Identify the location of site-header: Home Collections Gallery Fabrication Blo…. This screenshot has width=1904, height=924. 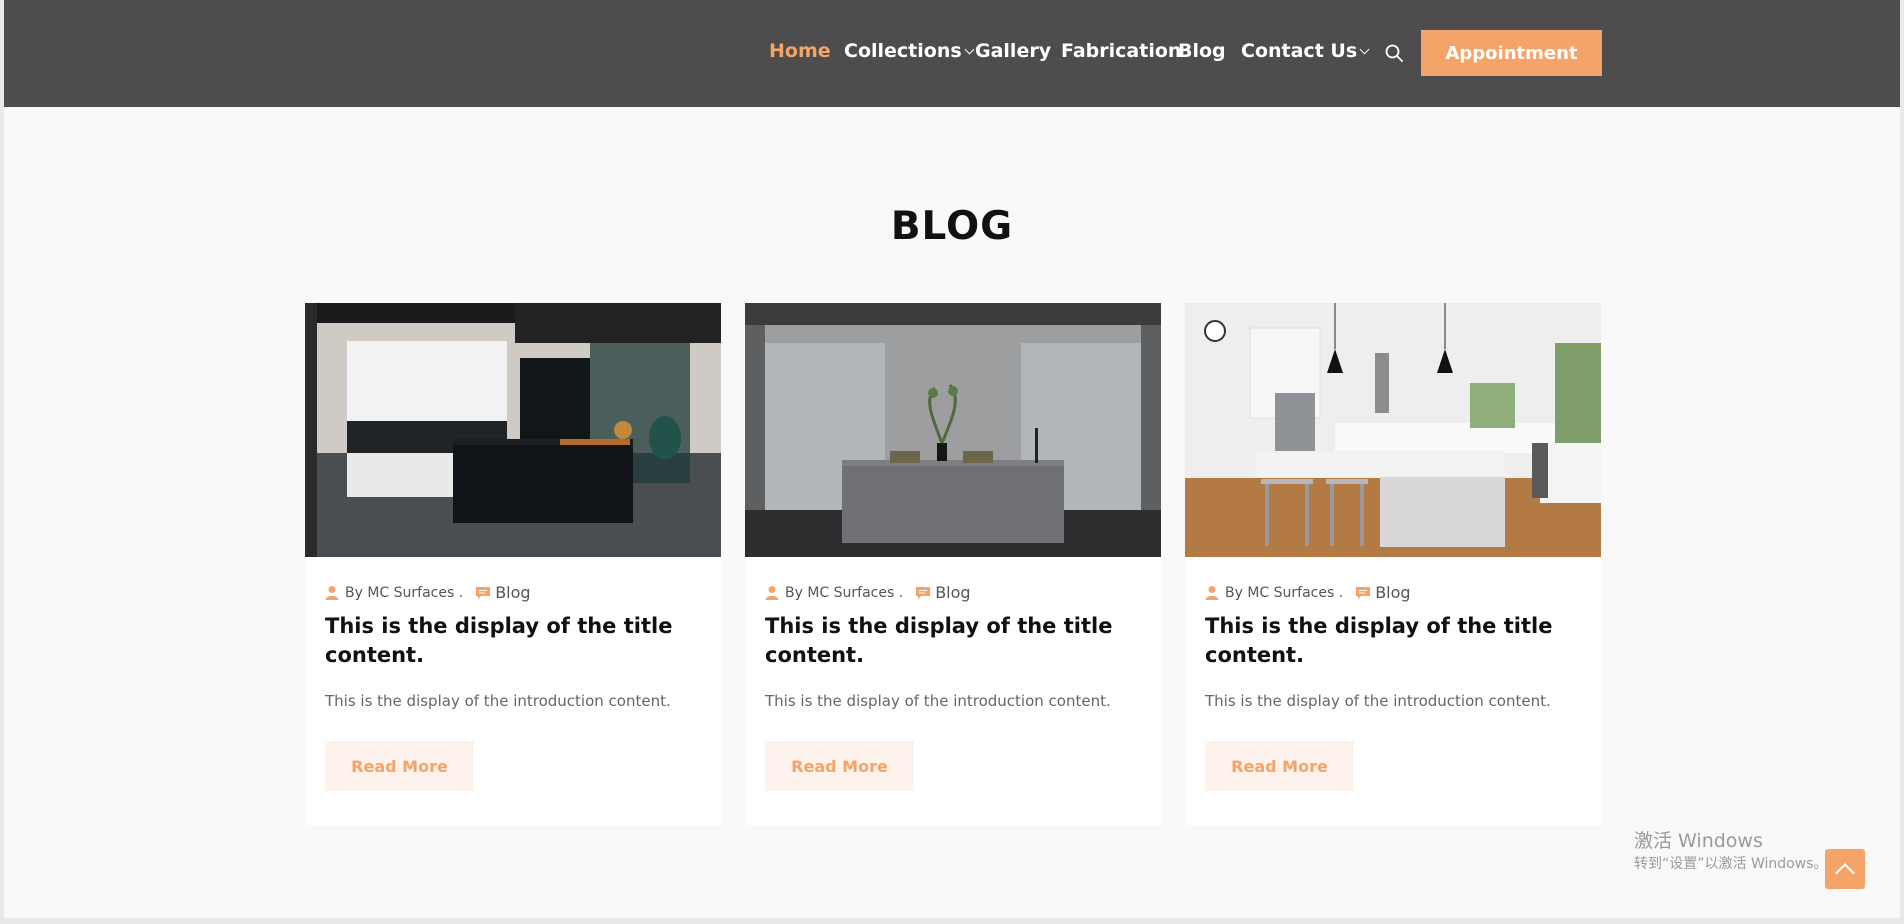
(952, 53).